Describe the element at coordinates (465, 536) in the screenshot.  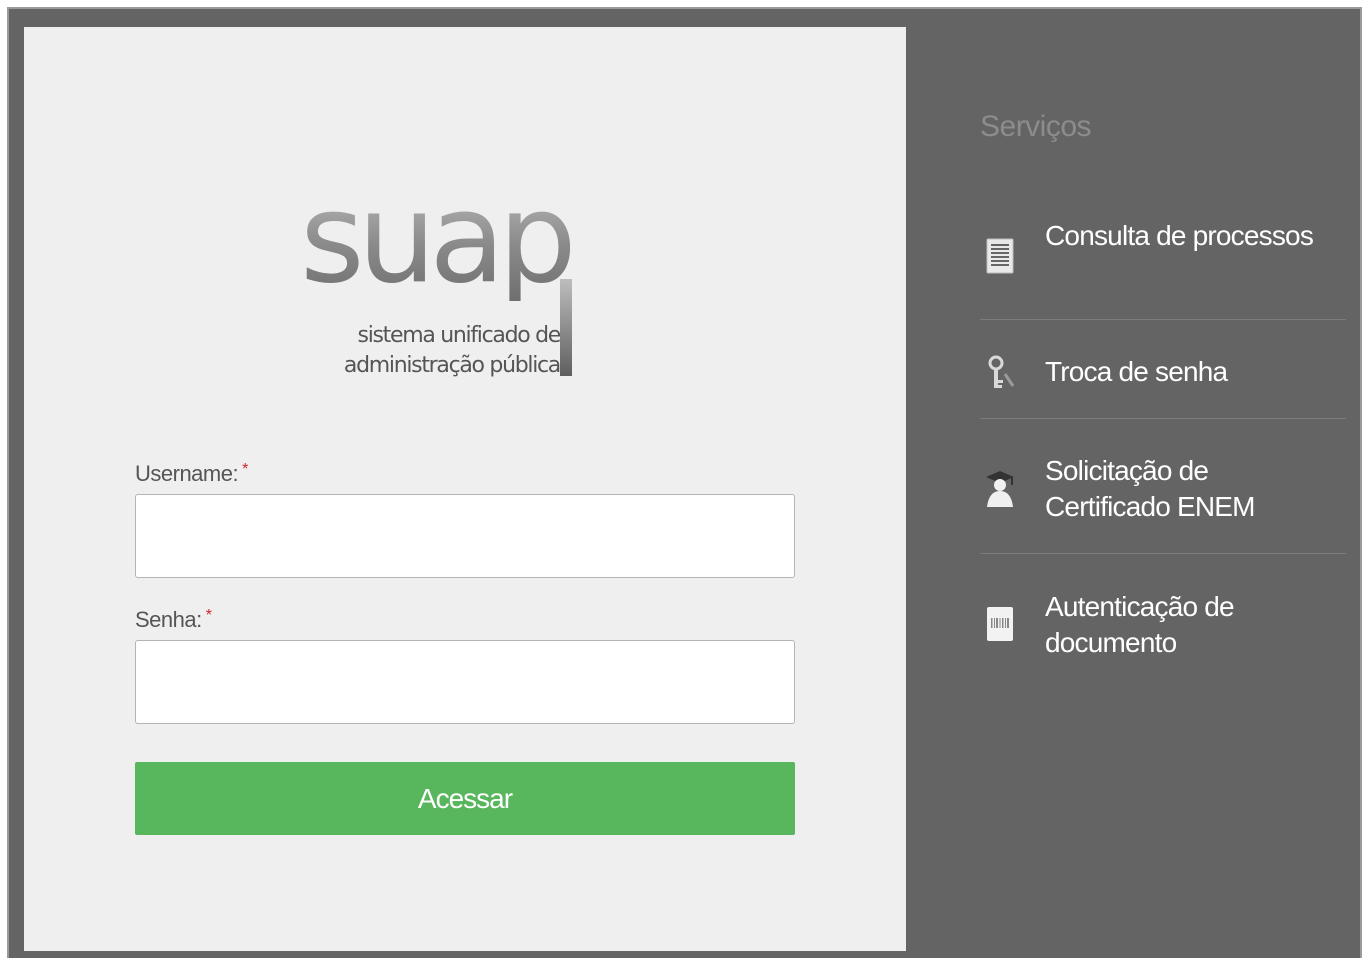
I see `username-input` at that location.